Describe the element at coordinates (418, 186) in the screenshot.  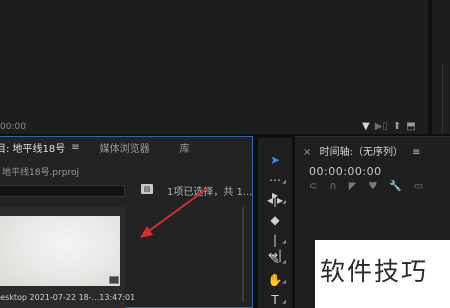
I see `captions-icon: ▭` at that location.